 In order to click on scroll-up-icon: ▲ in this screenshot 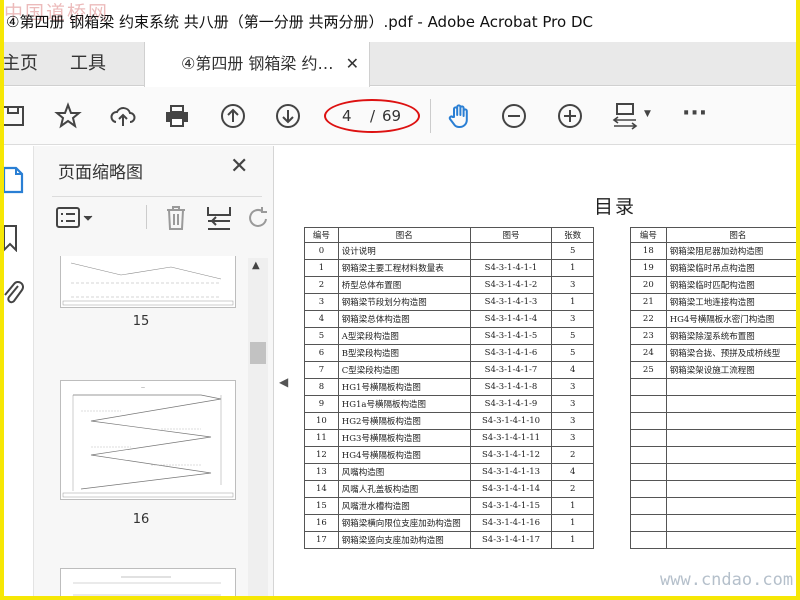, I will do `click(256, 265)`.